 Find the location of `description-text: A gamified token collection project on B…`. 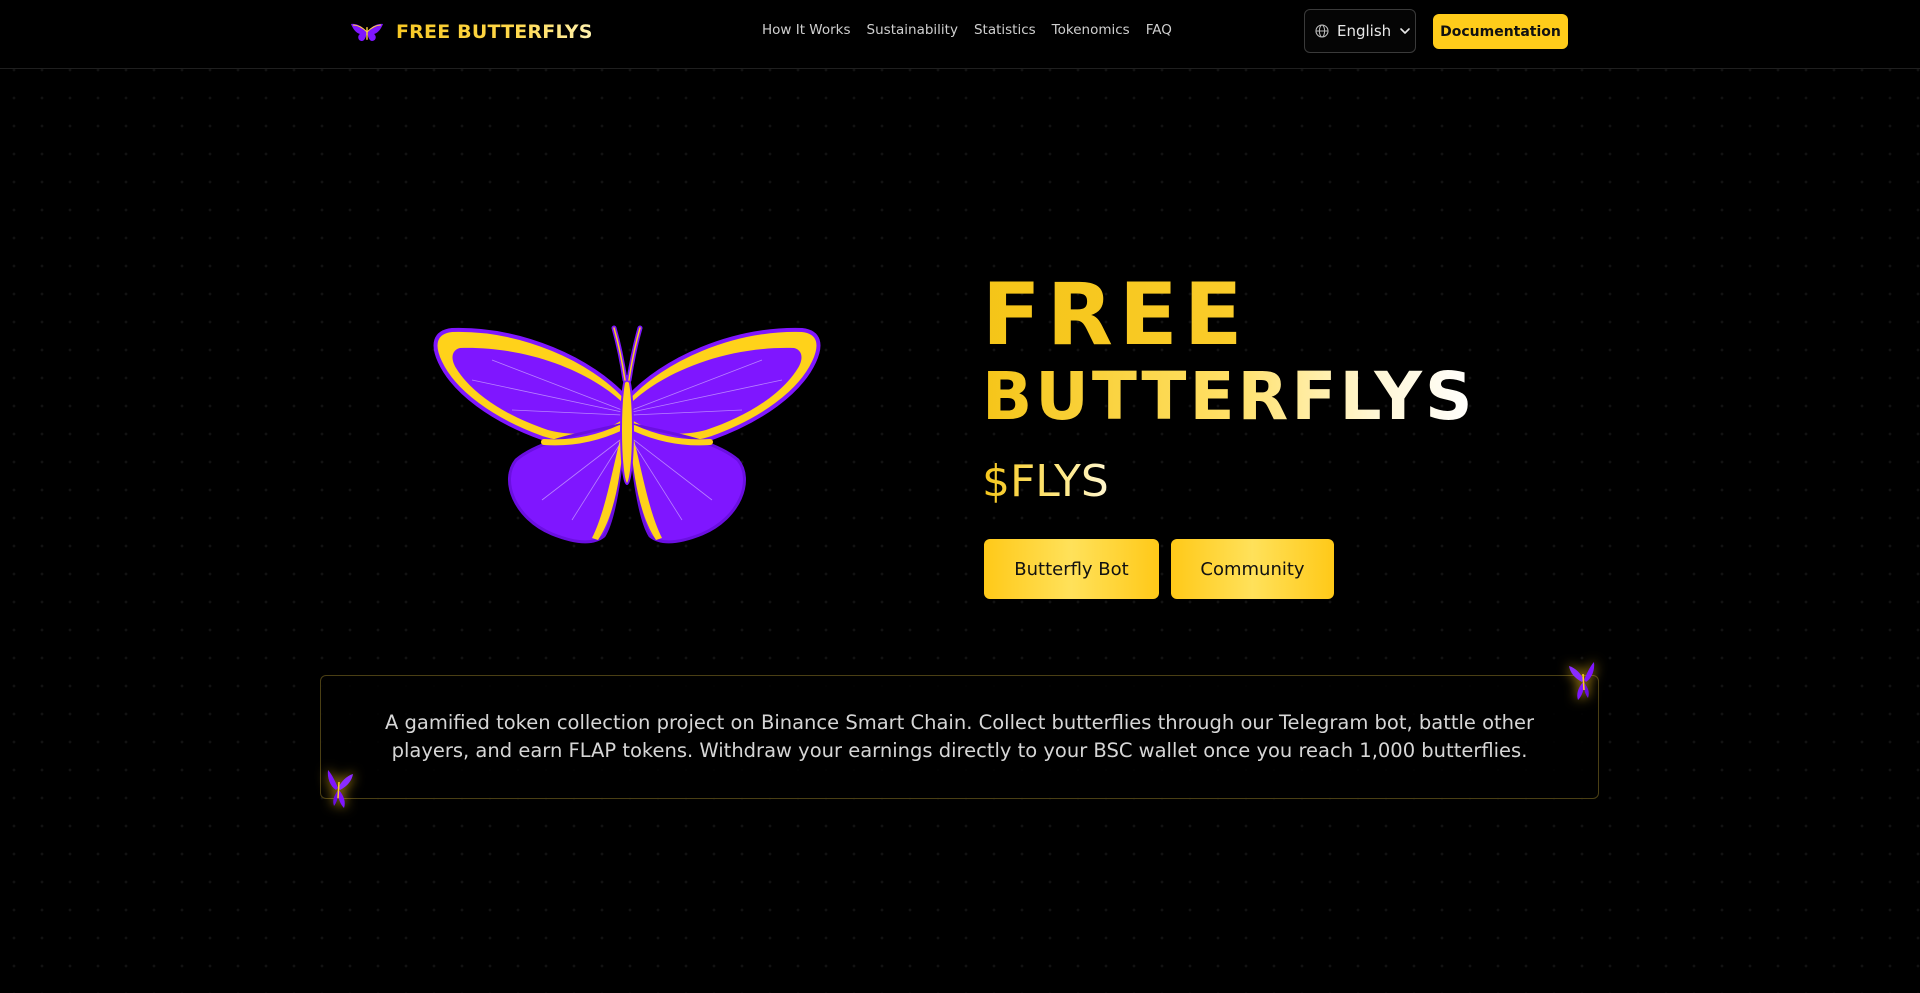

description-text: A gamified token collection project on B… is located at coordinates (959, 736).